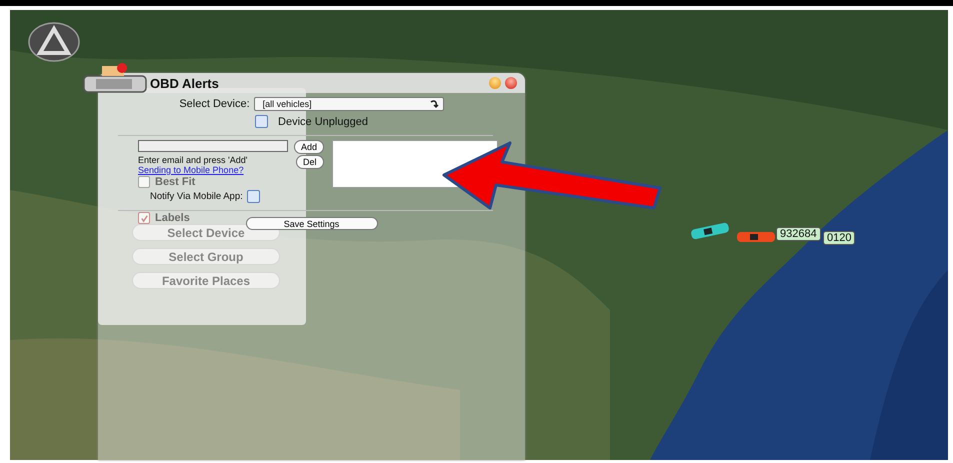 The height and width of the screenshot is (463, 953). Describe the element at coordinates (172, 218) in the screenshot. I see `checkbox-label: Labels` at that location.